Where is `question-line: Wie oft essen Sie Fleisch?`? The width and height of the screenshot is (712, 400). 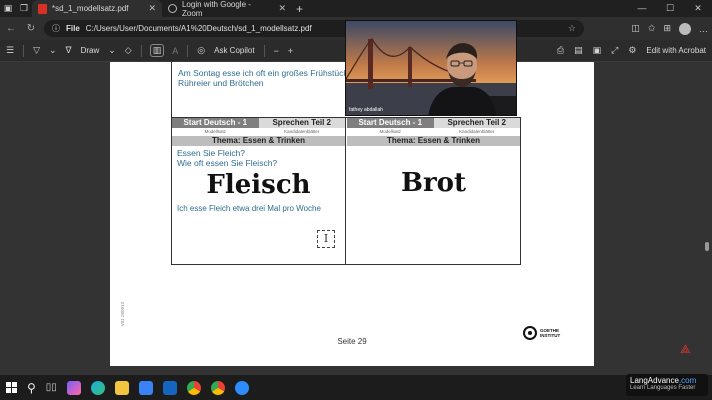 question-line: Wie oft essen Sie Fleisch? is located at coordinates (227, 162).